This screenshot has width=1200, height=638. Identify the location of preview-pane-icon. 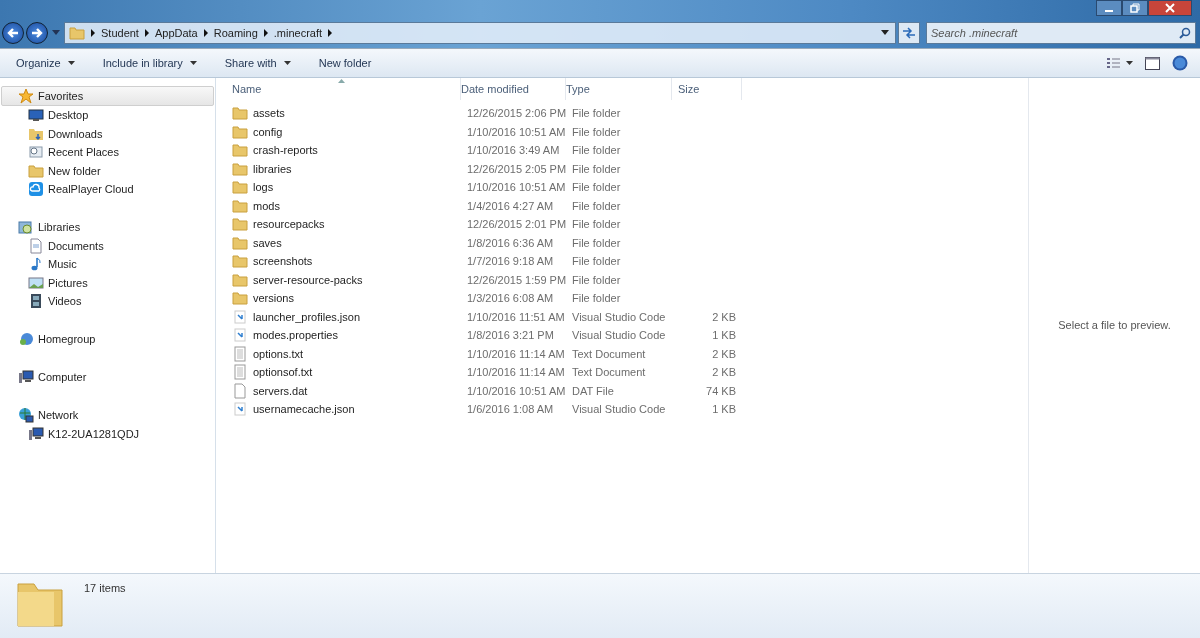
(1152, 63).